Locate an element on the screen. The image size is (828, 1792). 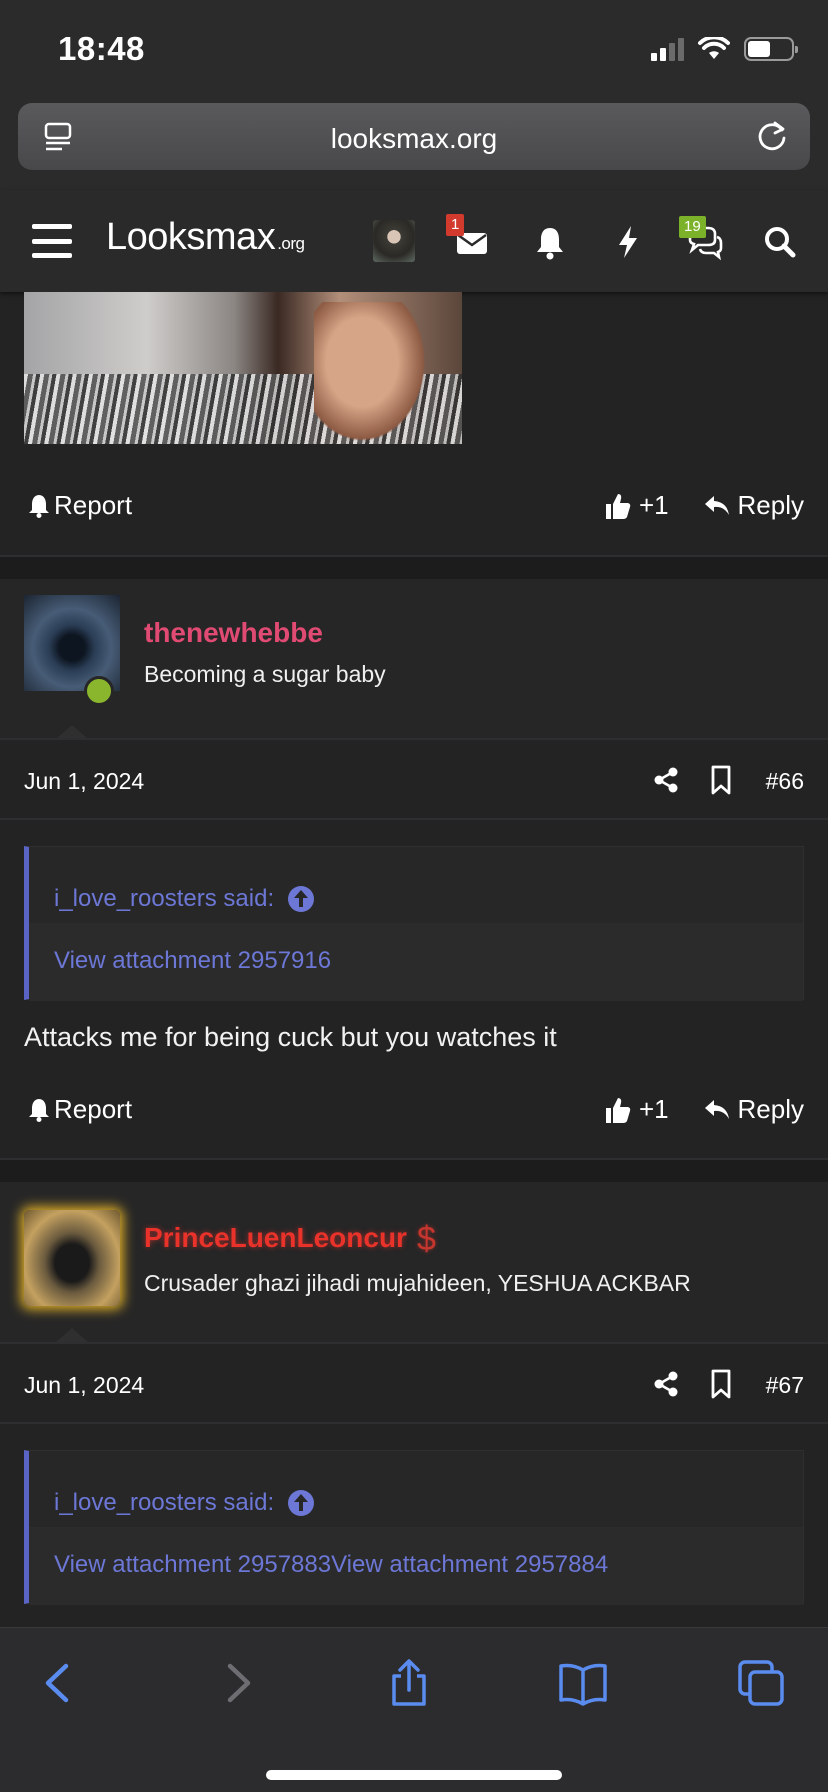
browser-url-area: looksmax.org is located at coordinates (414, 145).